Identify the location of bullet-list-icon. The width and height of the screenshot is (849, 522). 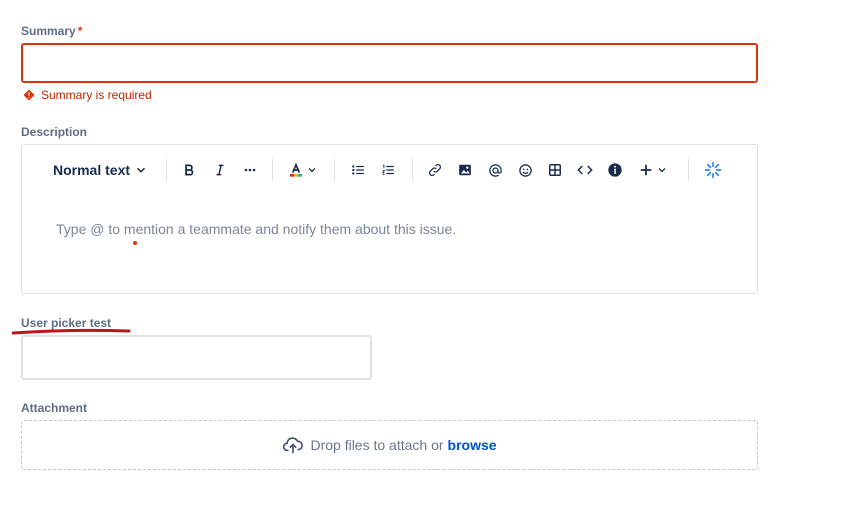
(358, 170).